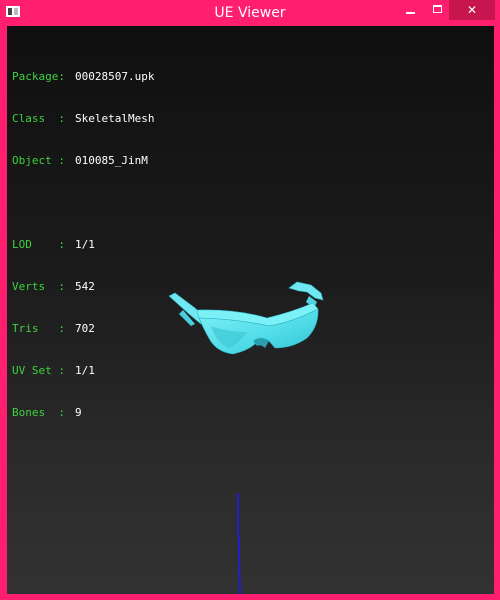 The image size is (500, 600). I want to click on minimize-icon, so click(410, 13).